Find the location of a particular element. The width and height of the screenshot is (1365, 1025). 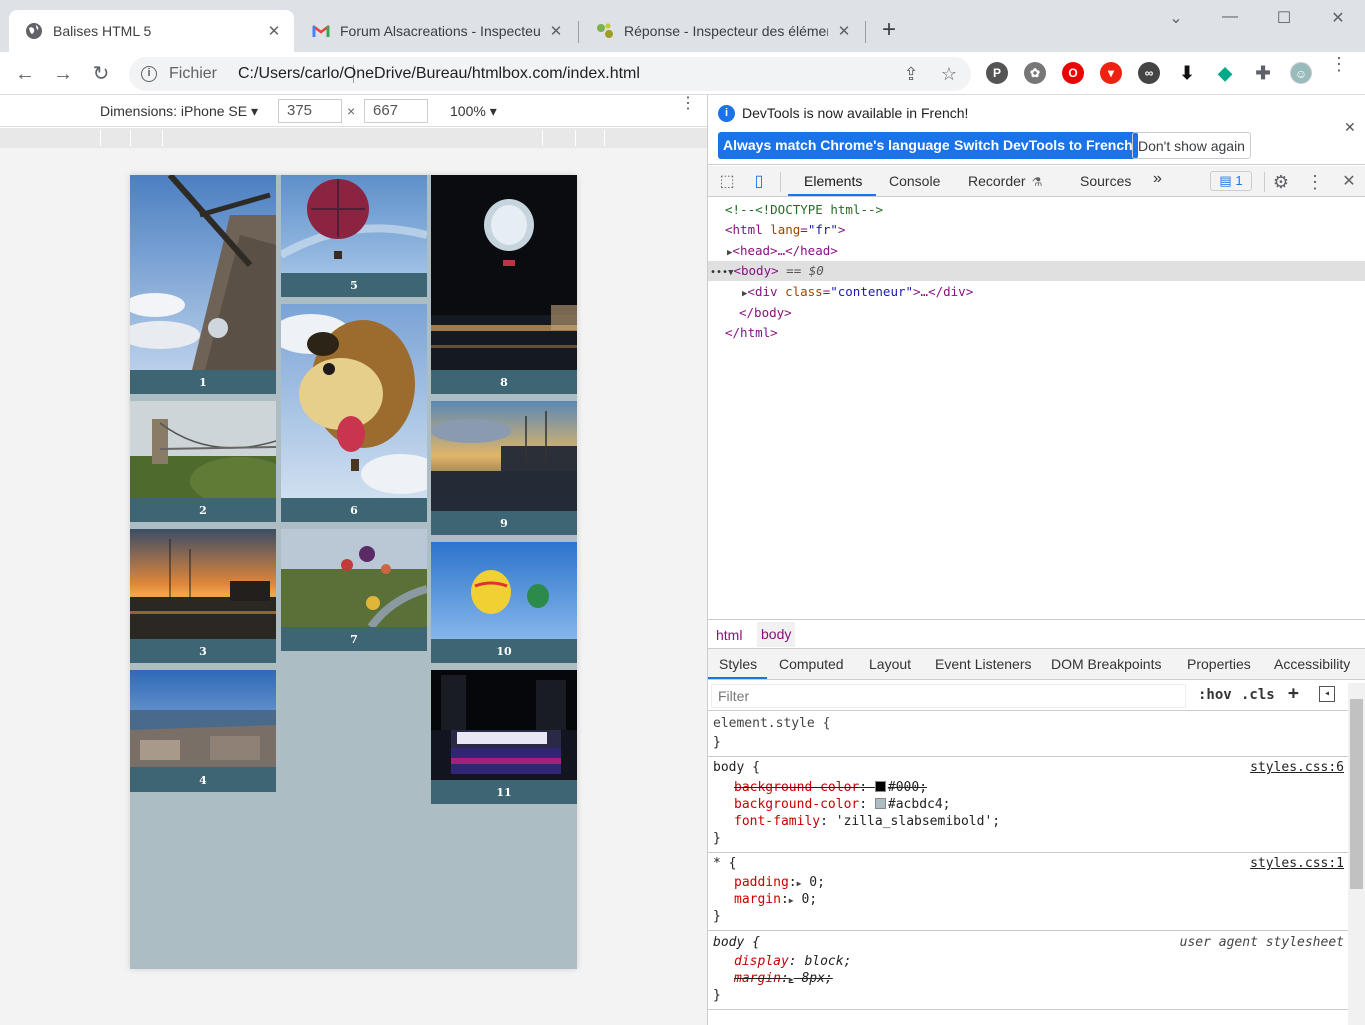

media-query-ruler is located at coordinates (353, 138).